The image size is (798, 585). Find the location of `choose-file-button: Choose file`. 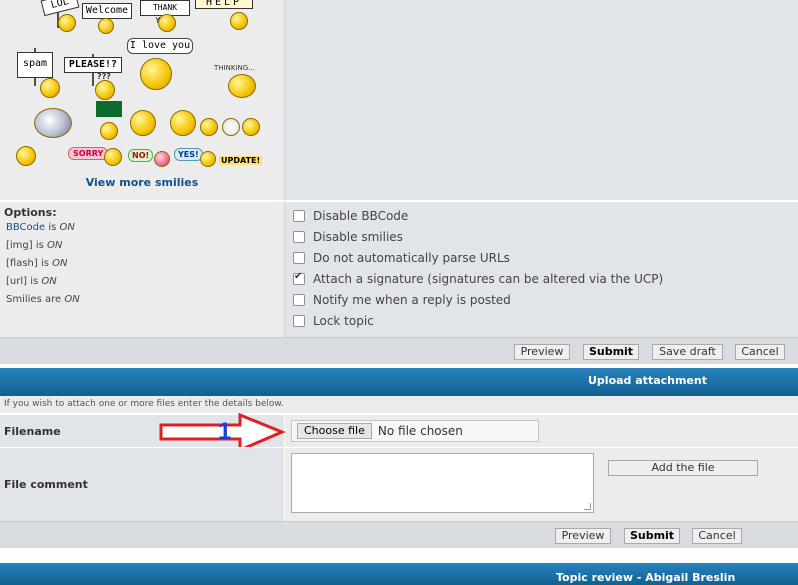

choose-file-button: Choose file is located at coordinates (334, 431).